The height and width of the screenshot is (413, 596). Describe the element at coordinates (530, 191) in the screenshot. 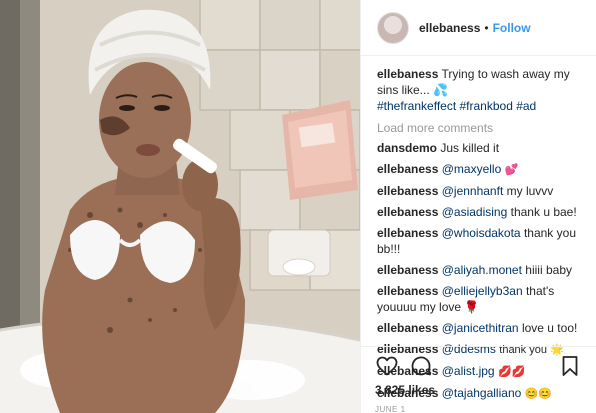

I see `comment-text: my luvvv` at that location.